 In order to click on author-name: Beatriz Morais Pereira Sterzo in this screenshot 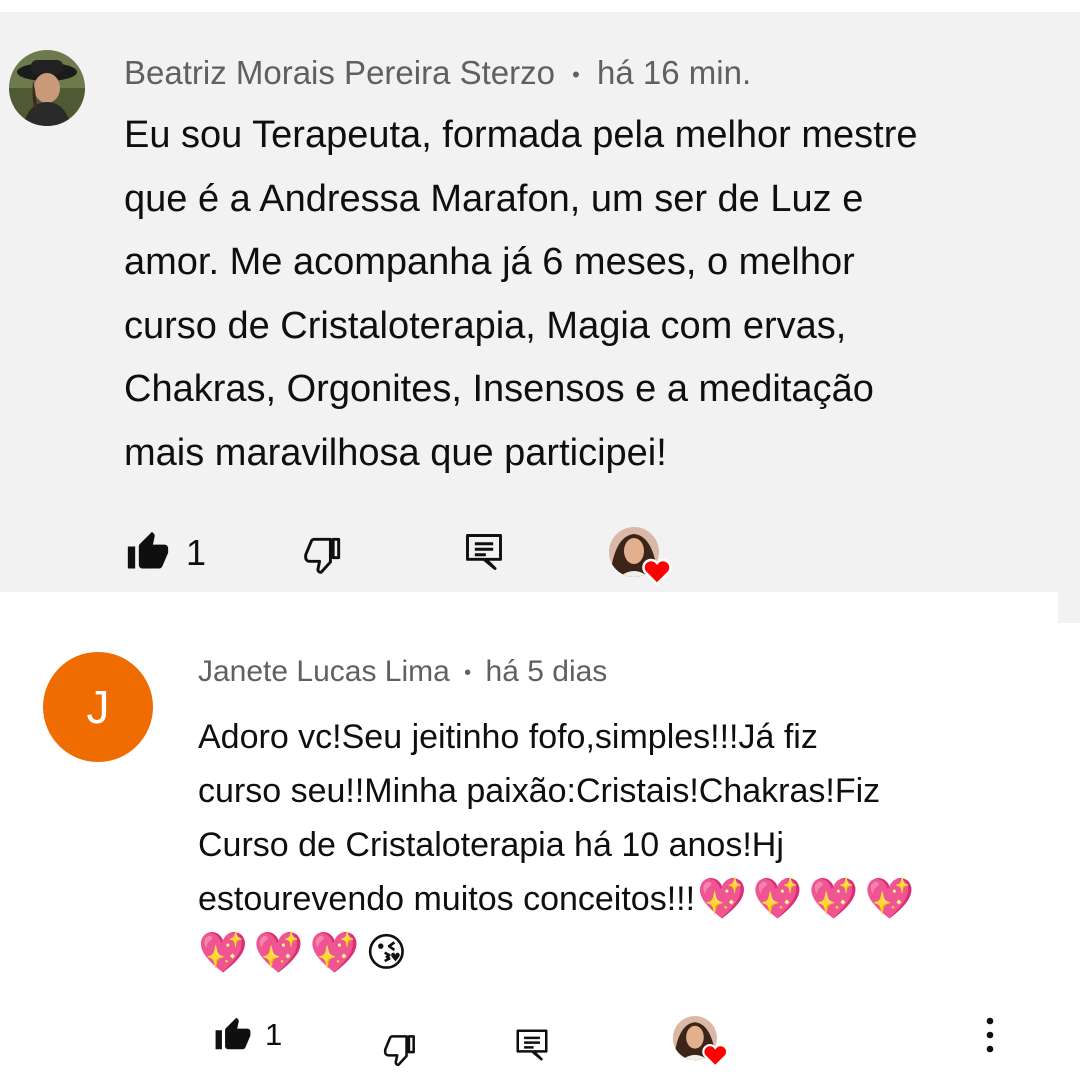, I will do `click(339, 72)`.